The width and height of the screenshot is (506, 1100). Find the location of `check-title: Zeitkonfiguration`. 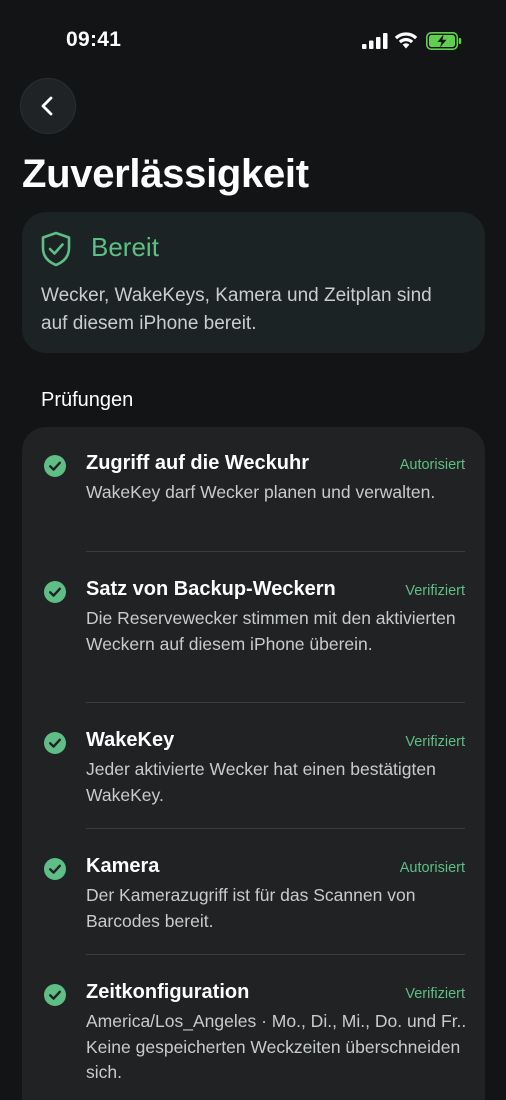

check-title: Zeitkonfiguration is located at coordinates (168, 992).